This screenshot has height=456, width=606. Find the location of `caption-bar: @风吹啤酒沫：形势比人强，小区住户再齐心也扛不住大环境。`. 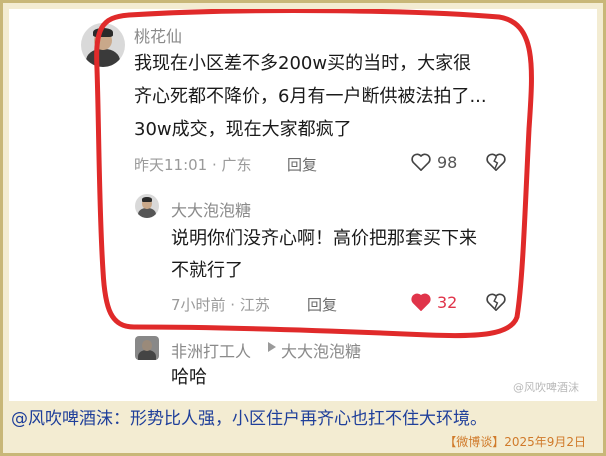

caption-bar: @风吹啤酒沫：形势比人强，小区住户再齐心也扛不住大环境。 is located at coordinates (303, 416).